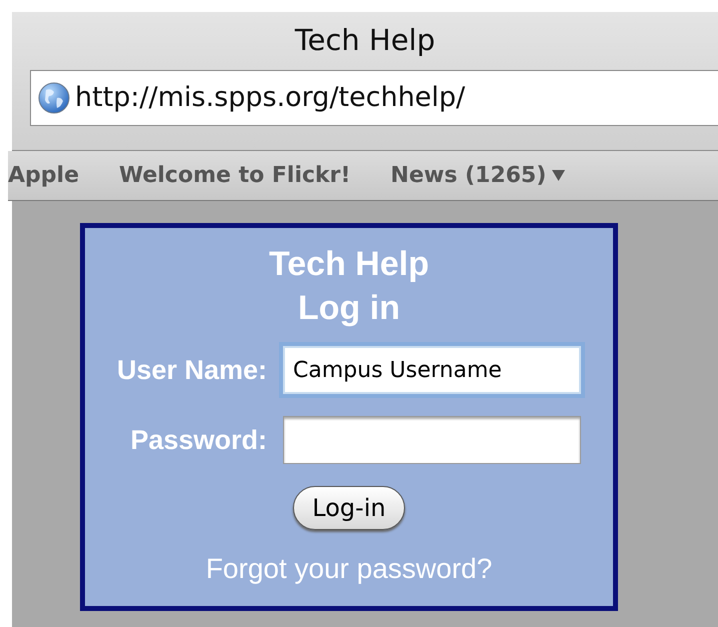  I want to click on url-text: http://mis.spps.org/techhelp/, so click(270, 97).